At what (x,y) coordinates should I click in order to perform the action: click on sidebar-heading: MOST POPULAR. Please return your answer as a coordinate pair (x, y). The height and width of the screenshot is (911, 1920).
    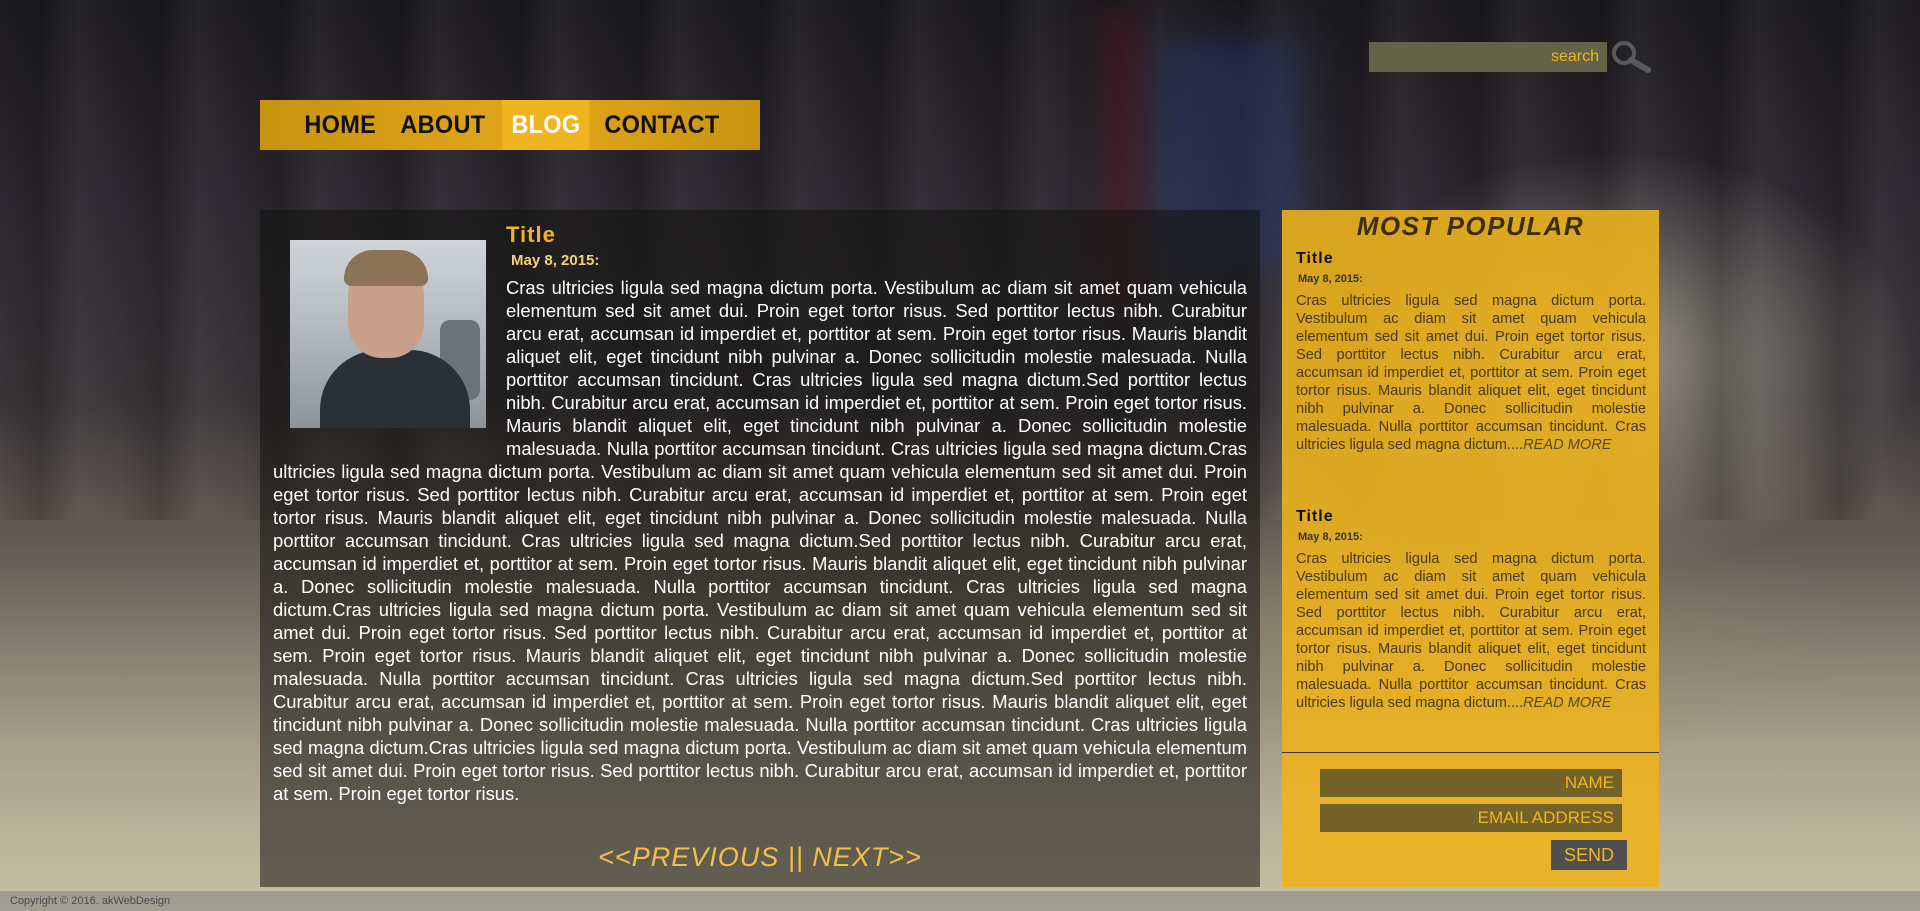
    Looking at the image, I should click on (1470, 226).